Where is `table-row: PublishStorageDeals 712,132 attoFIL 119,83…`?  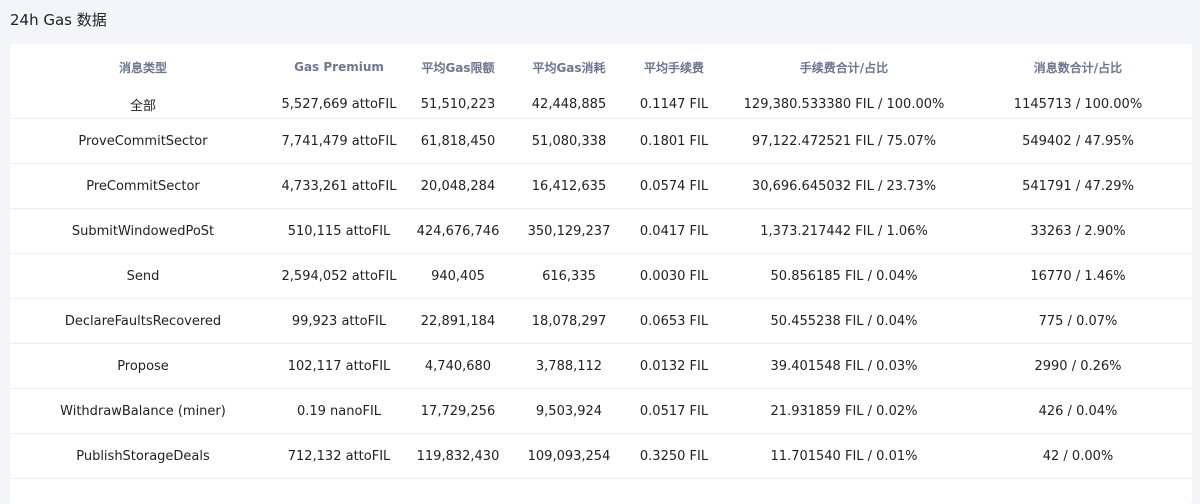 table-row: PublishStorageDeals 712,132 attoFIL 119,83… is located at coordinates (601, 456).